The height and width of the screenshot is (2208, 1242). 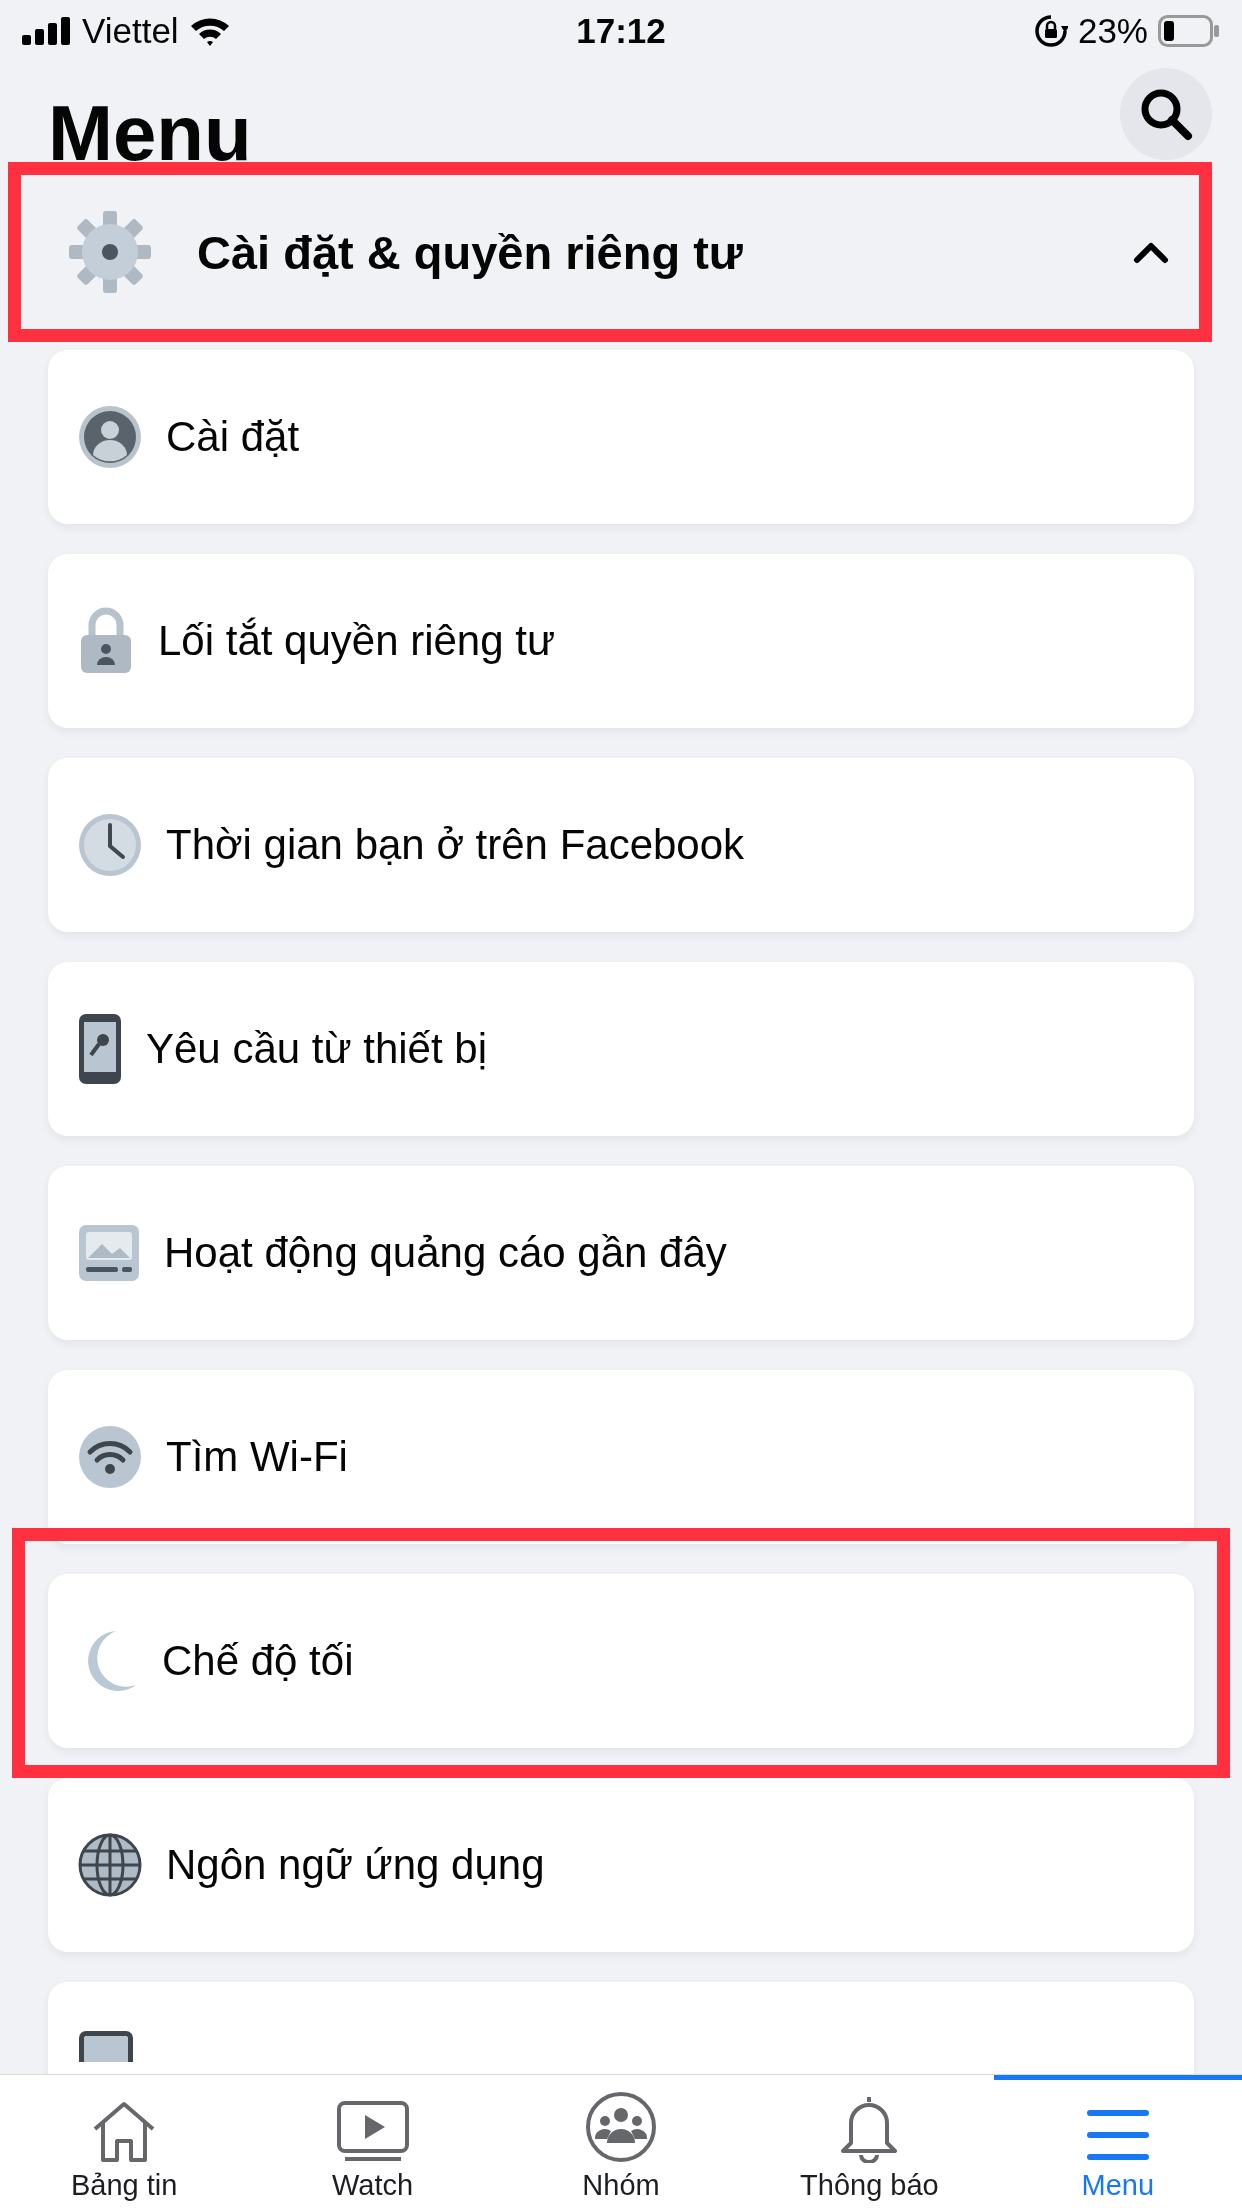 What do you see at coordinates (258, 1661) in the screenshot?
I see `item-label: Chế độ tối` at bounding box center [258, 1661].